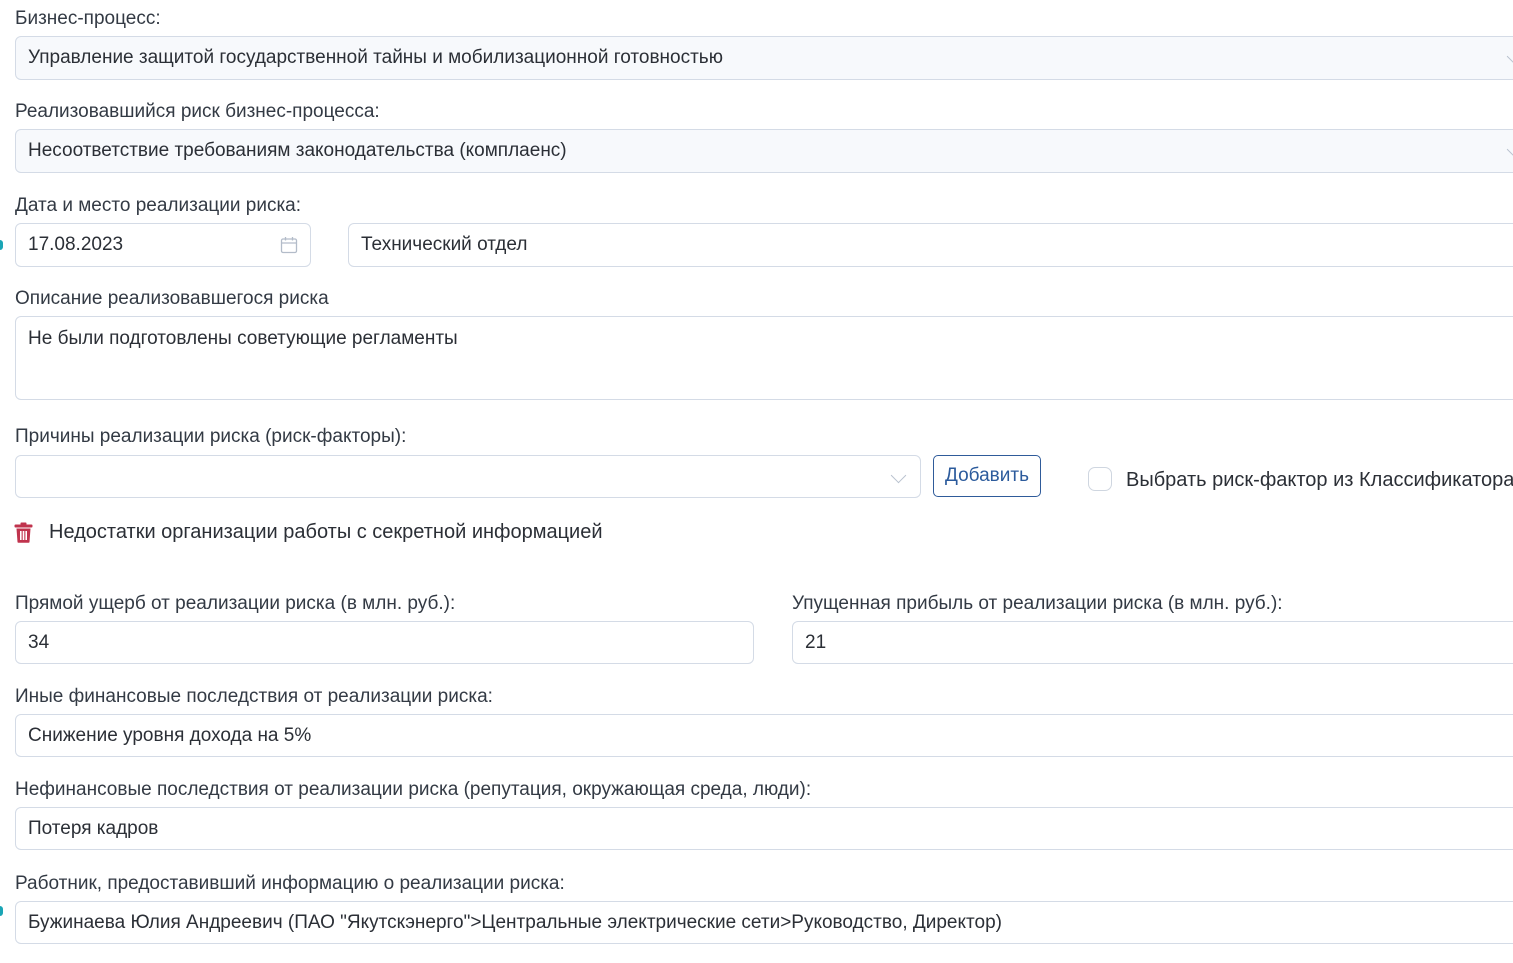  I want to click on date-value: 17.08.2023, so click(76, 244).